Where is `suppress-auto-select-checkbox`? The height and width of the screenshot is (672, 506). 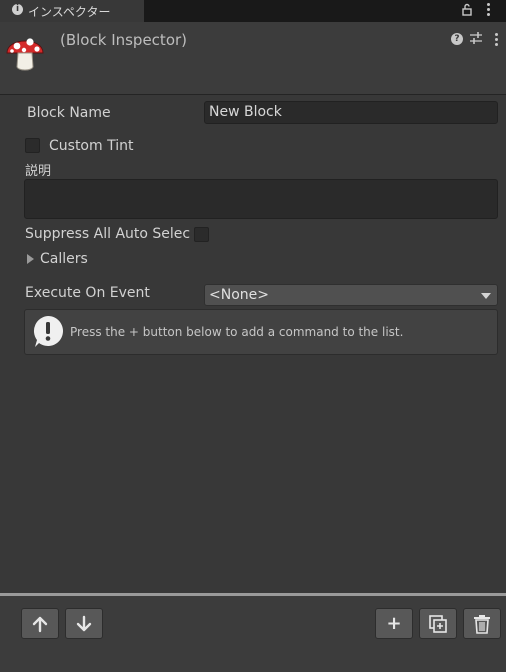
suppress-auto-select-checkbox is located at coordinates (201, 234).